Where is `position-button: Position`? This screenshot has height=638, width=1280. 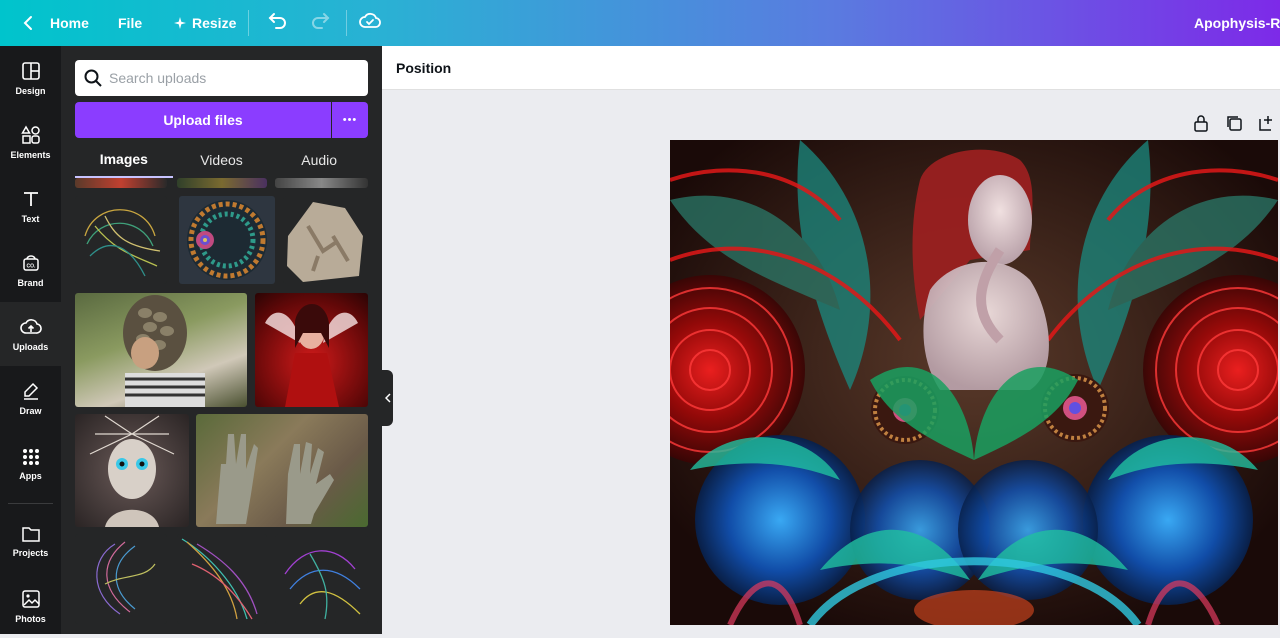
position-button: Position is located at coordinates (423, 68).